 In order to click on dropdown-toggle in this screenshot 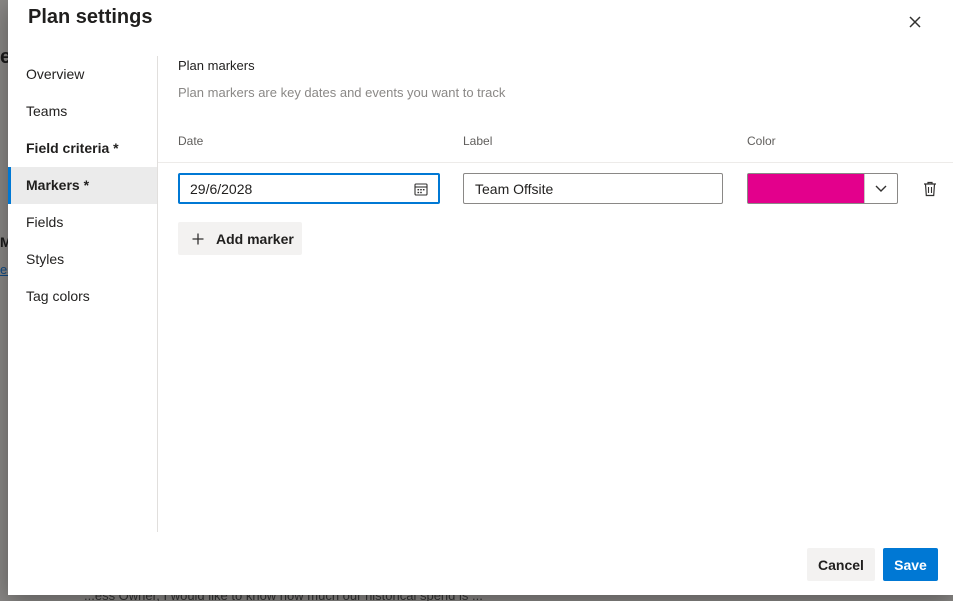, I will do `click(880, 188)`.